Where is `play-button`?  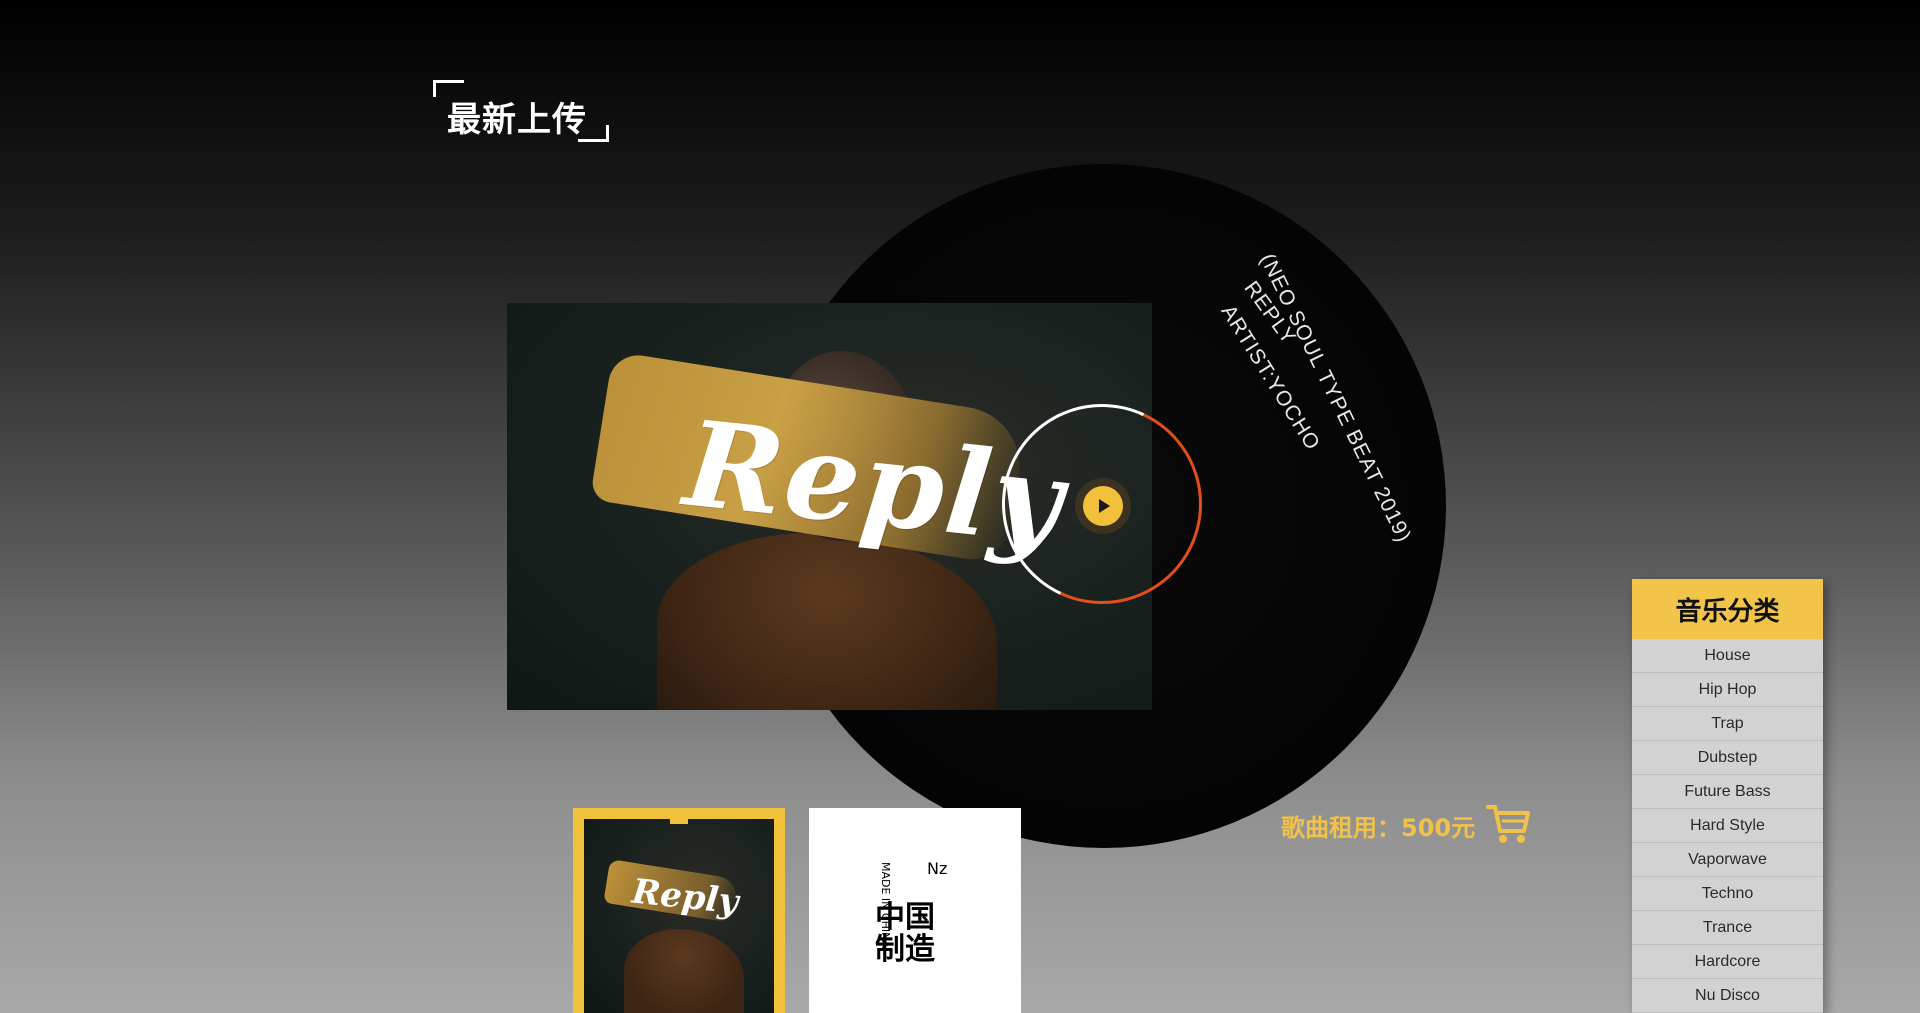
play-button is located at coordinates (1103, 506).